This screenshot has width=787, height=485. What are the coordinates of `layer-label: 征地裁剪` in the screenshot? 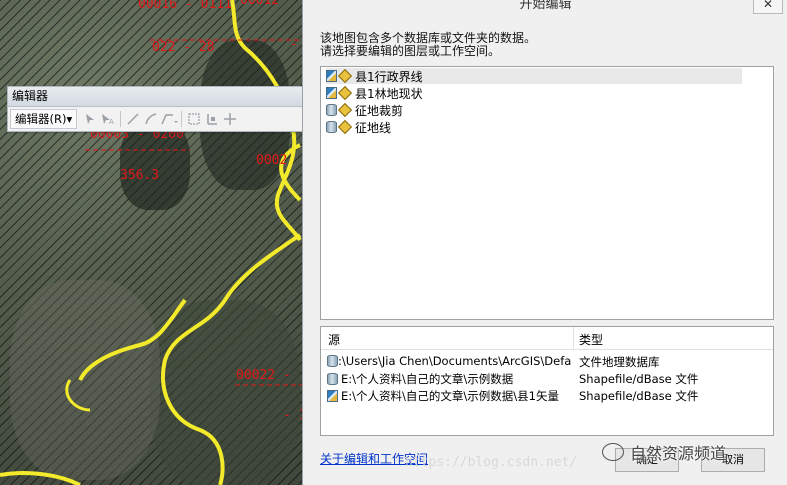 It's located at (379, 110).